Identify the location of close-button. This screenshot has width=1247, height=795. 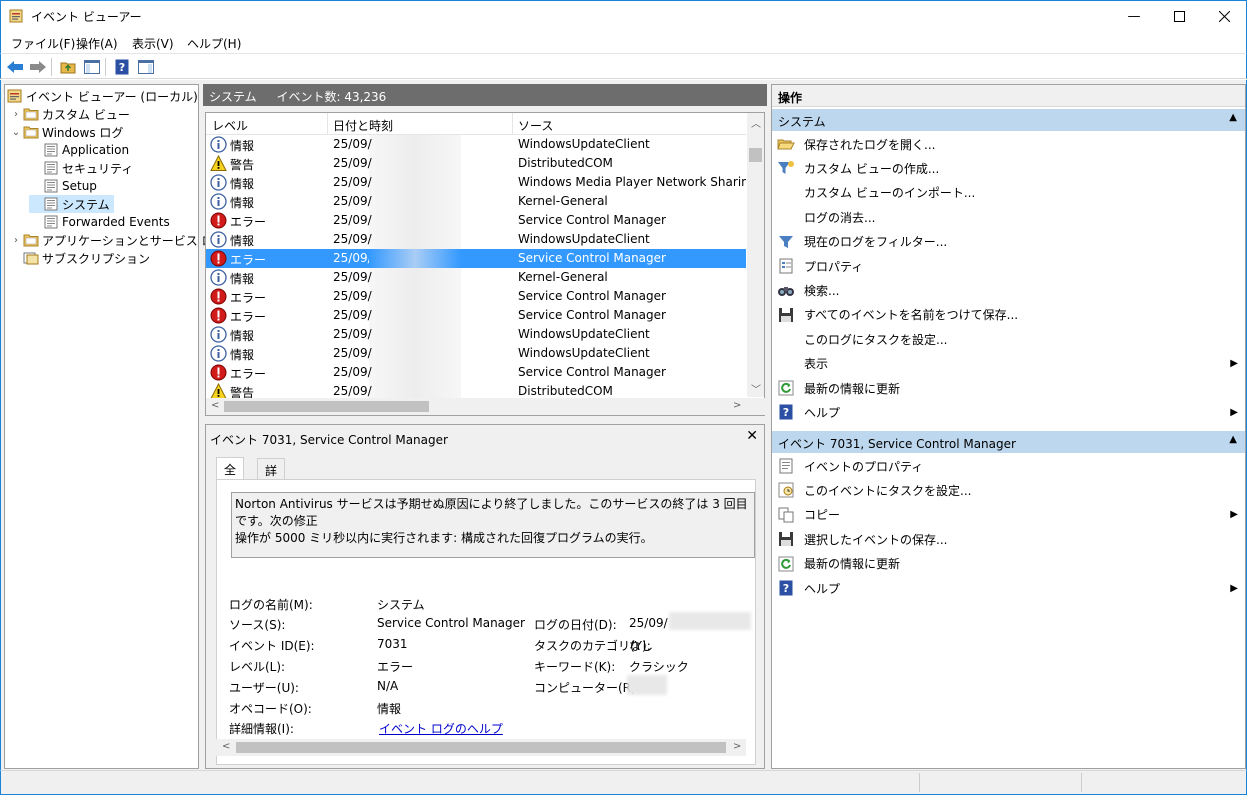
(1224, 16).